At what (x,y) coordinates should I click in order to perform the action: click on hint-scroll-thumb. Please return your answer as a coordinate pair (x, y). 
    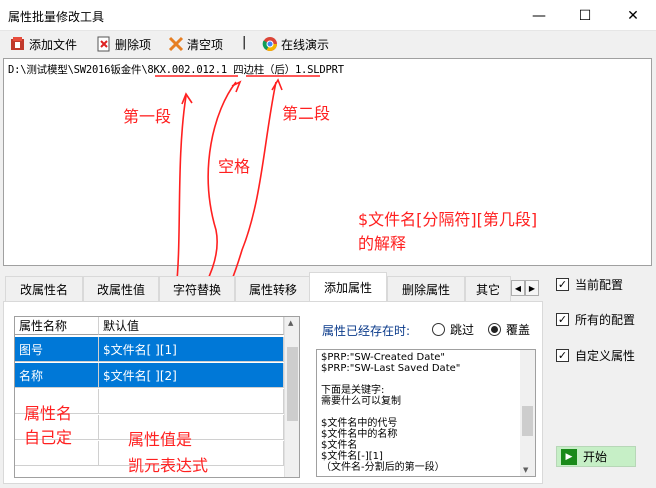
    Looking at the image, I should click on (527, 421).